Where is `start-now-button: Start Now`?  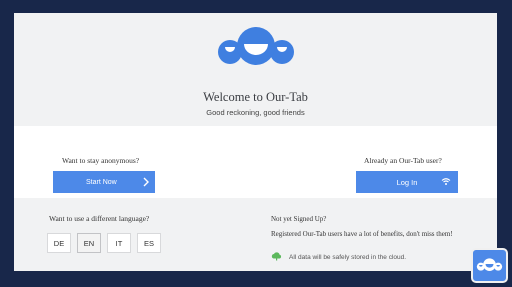 start-now-button: Start Now is located at coordinates (104, 182).